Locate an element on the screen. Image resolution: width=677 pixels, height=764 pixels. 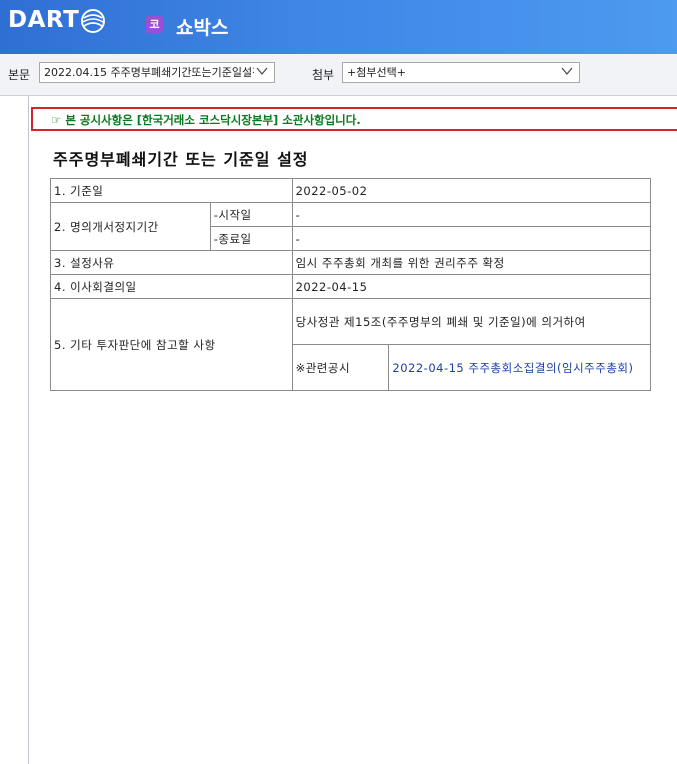
app-header: DART 코 쇼박스 is located at coordinates (338, 27).